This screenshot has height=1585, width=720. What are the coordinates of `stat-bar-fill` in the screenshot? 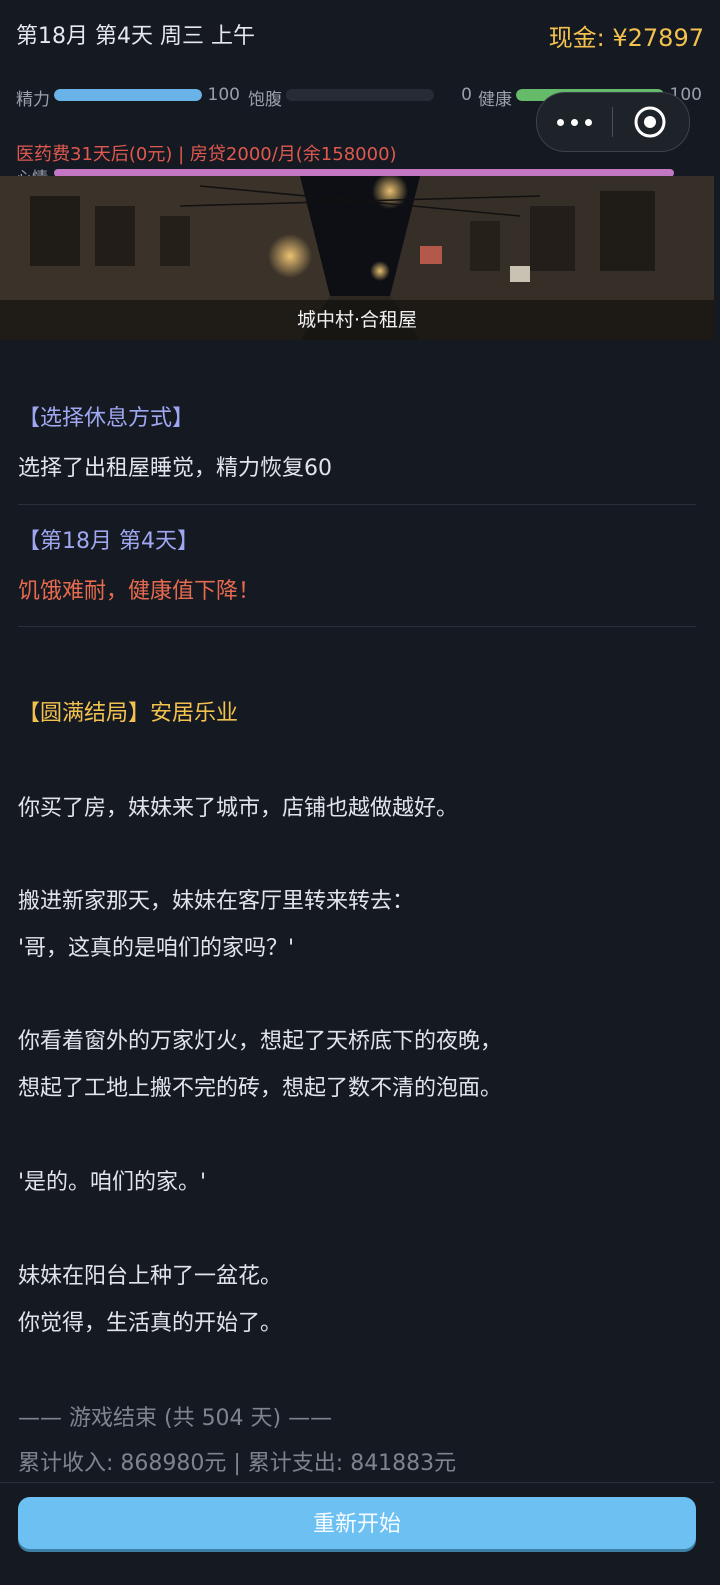 It's located at (128, 95).